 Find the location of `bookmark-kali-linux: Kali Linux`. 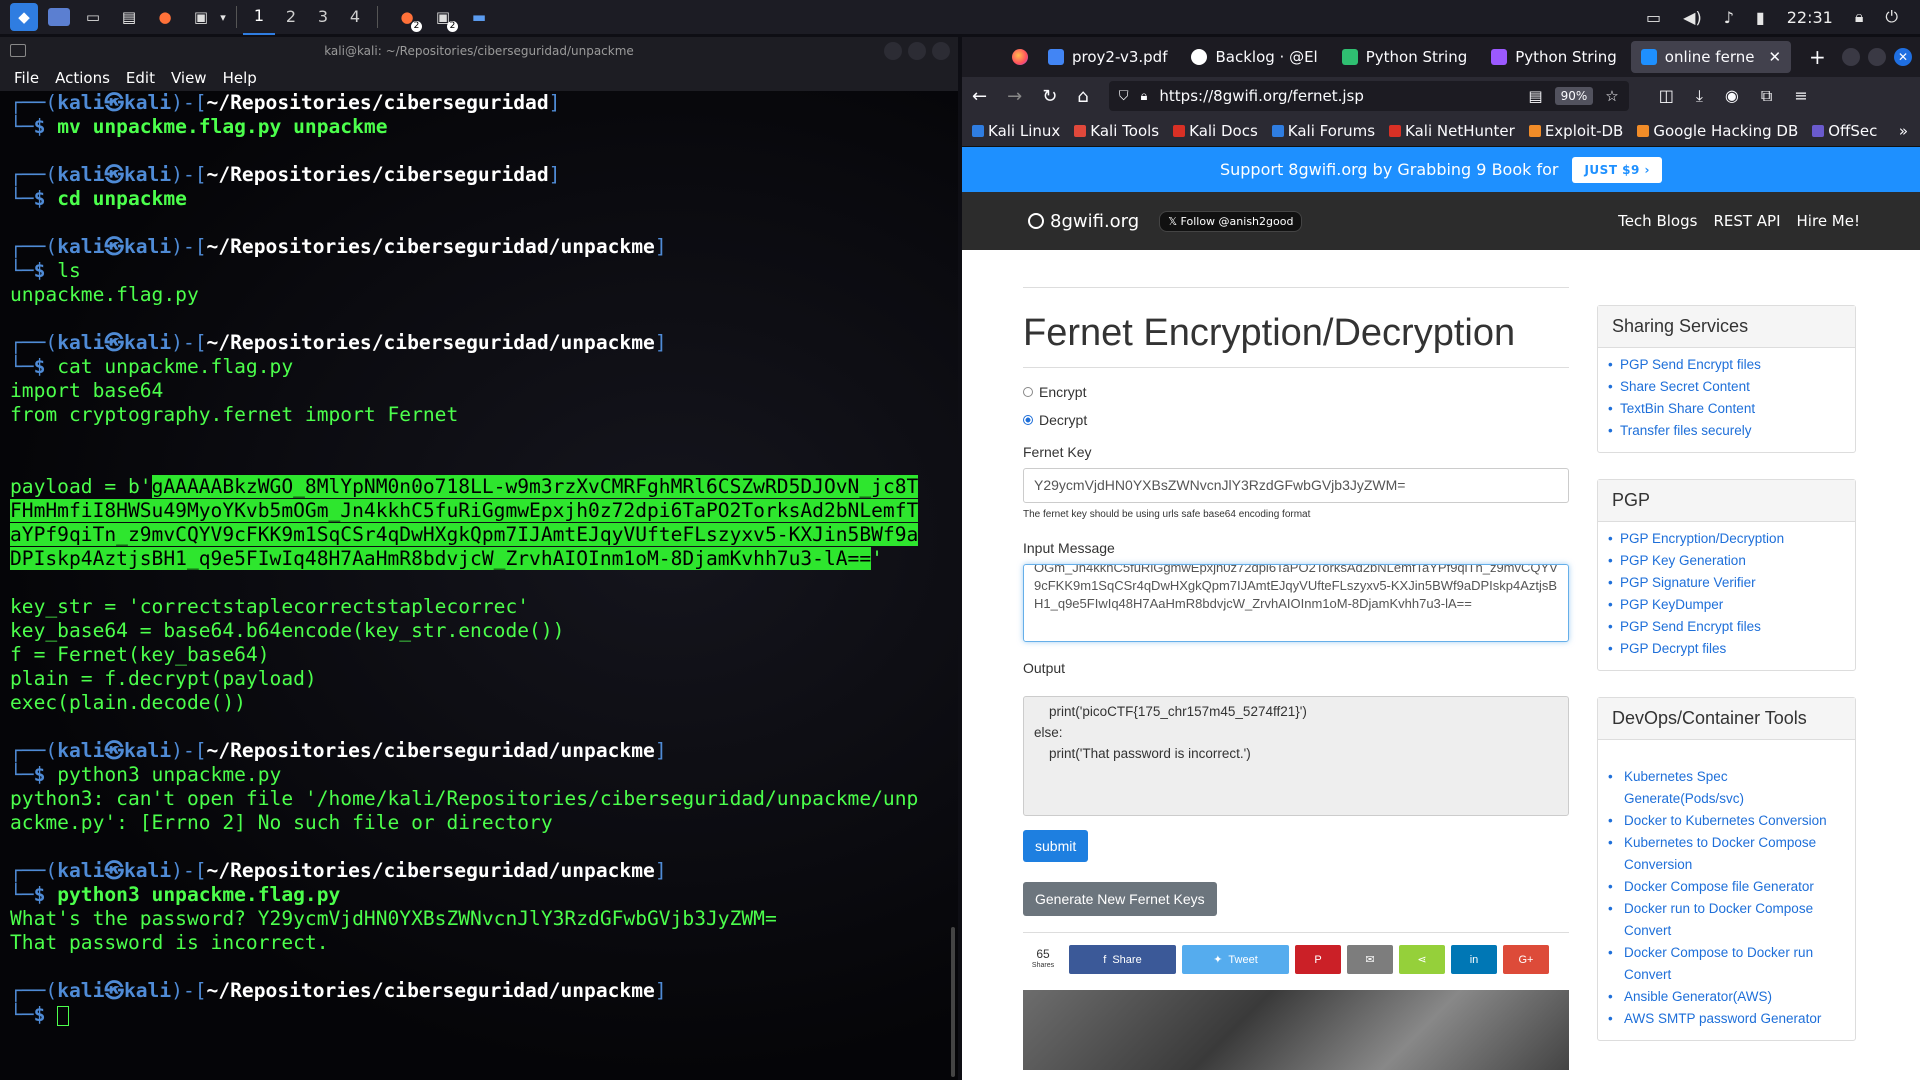

bookmark-kali-linux: Kali Linux is located at coordinates (1016, 131).